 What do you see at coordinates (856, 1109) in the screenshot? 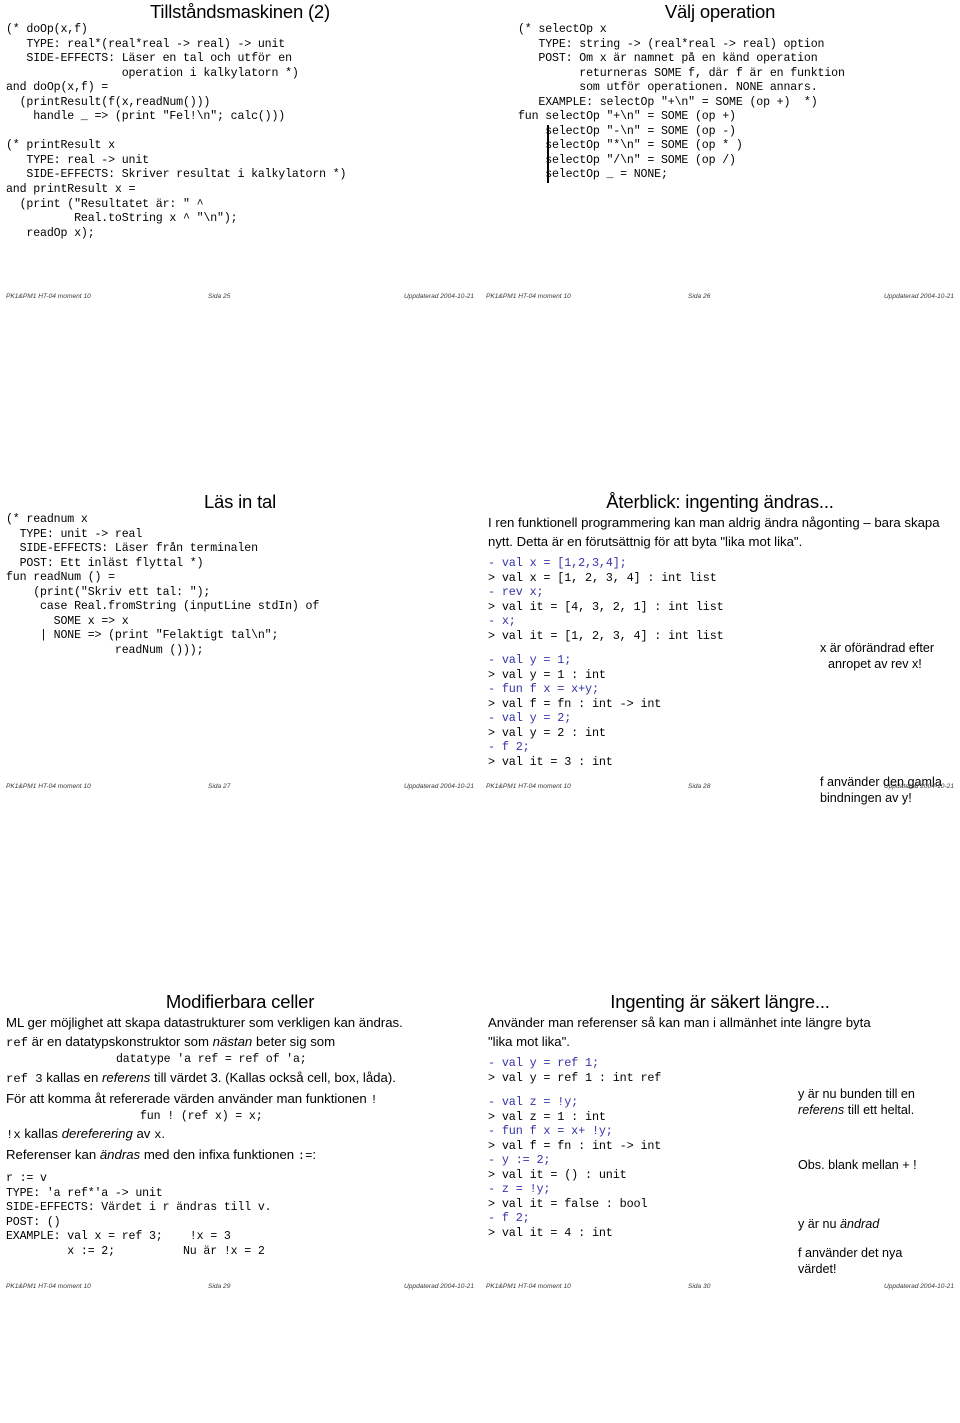
I see `annotation-line-2: referens till ett heltal.` at bounding box center [856, 1109].